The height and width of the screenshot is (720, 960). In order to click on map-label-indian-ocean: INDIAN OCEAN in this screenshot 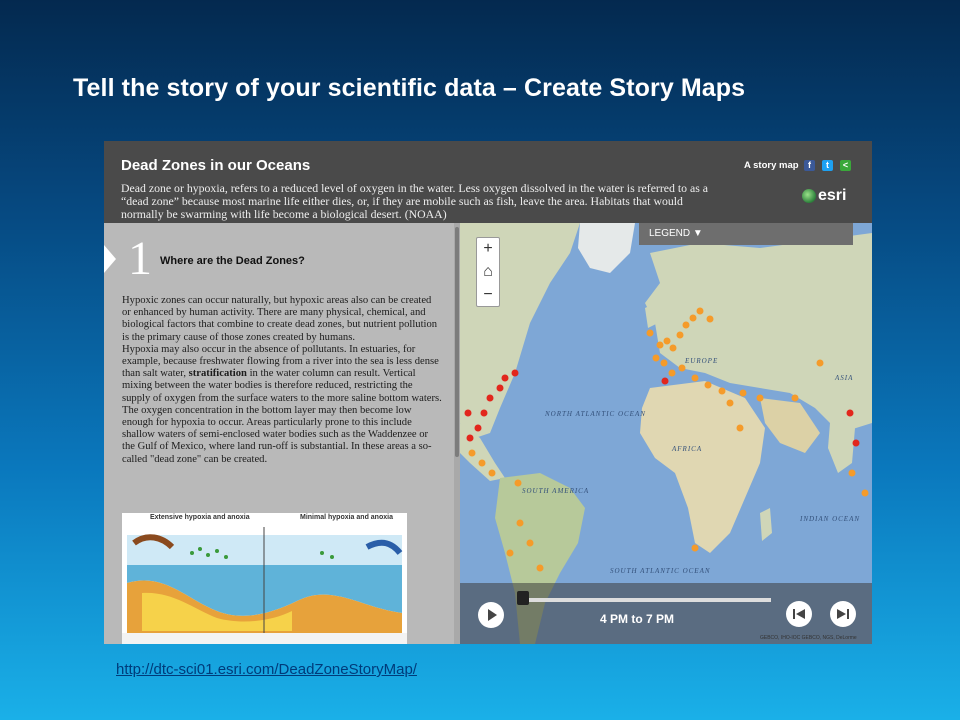, I will do `click(829, 519)`.